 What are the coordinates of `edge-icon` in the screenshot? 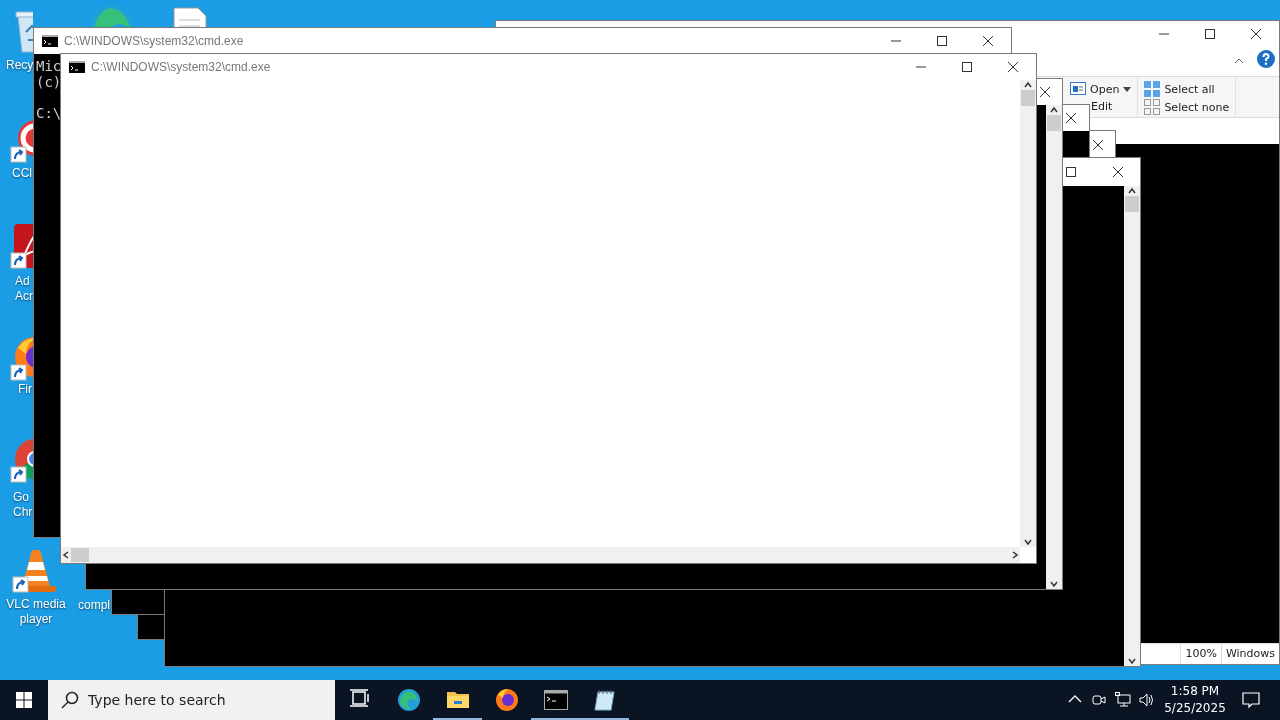 It's located at (408, 700).